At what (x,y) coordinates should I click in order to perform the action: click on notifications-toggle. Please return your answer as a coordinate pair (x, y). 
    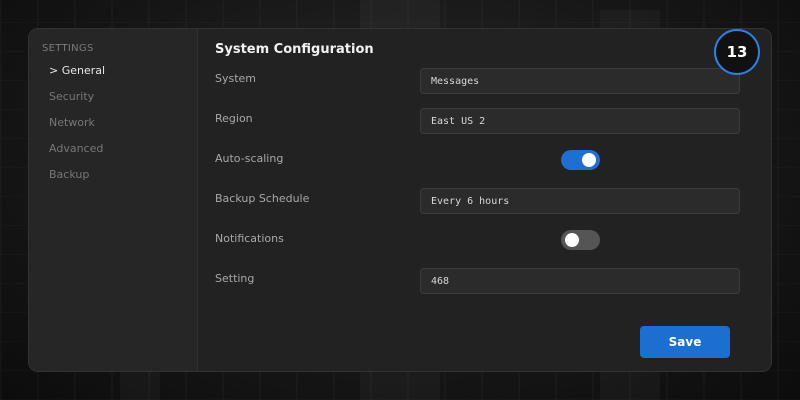
    Looking at the image, I should click on (580, 240).